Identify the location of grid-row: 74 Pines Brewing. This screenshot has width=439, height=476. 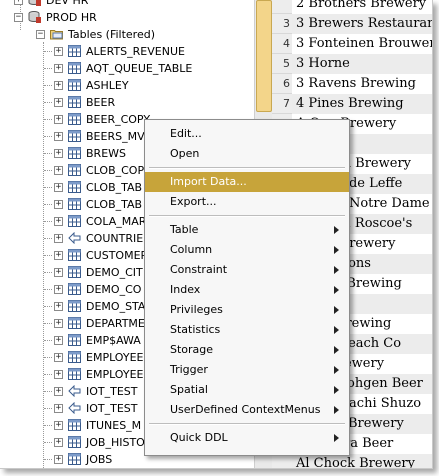
(352, 104).